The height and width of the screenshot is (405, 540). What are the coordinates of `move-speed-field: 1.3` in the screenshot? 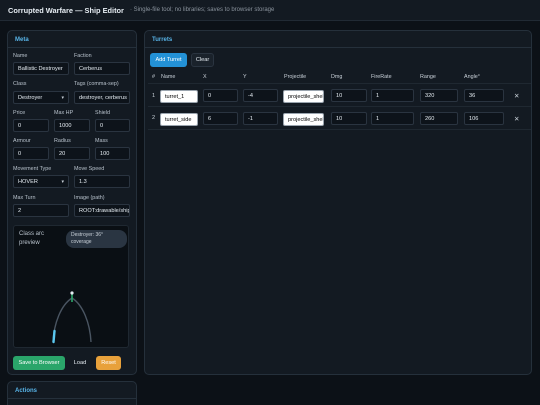 It's located at (102, 181).